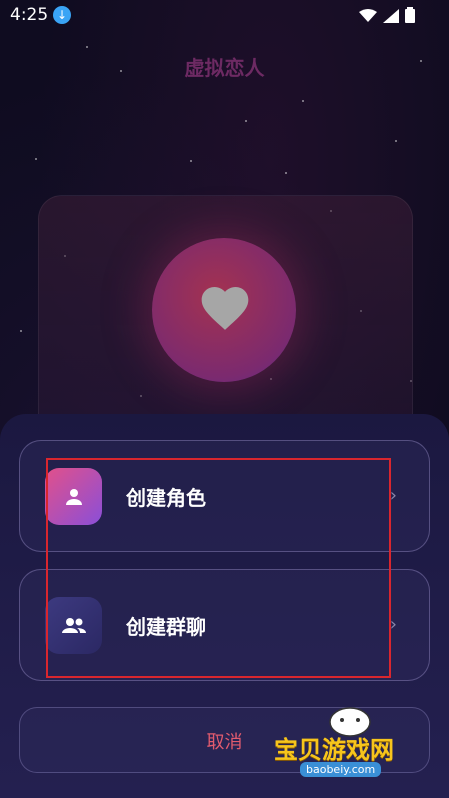 This screenshot has width=449, height=798. I want to click on system-icons, so click(387, 17).